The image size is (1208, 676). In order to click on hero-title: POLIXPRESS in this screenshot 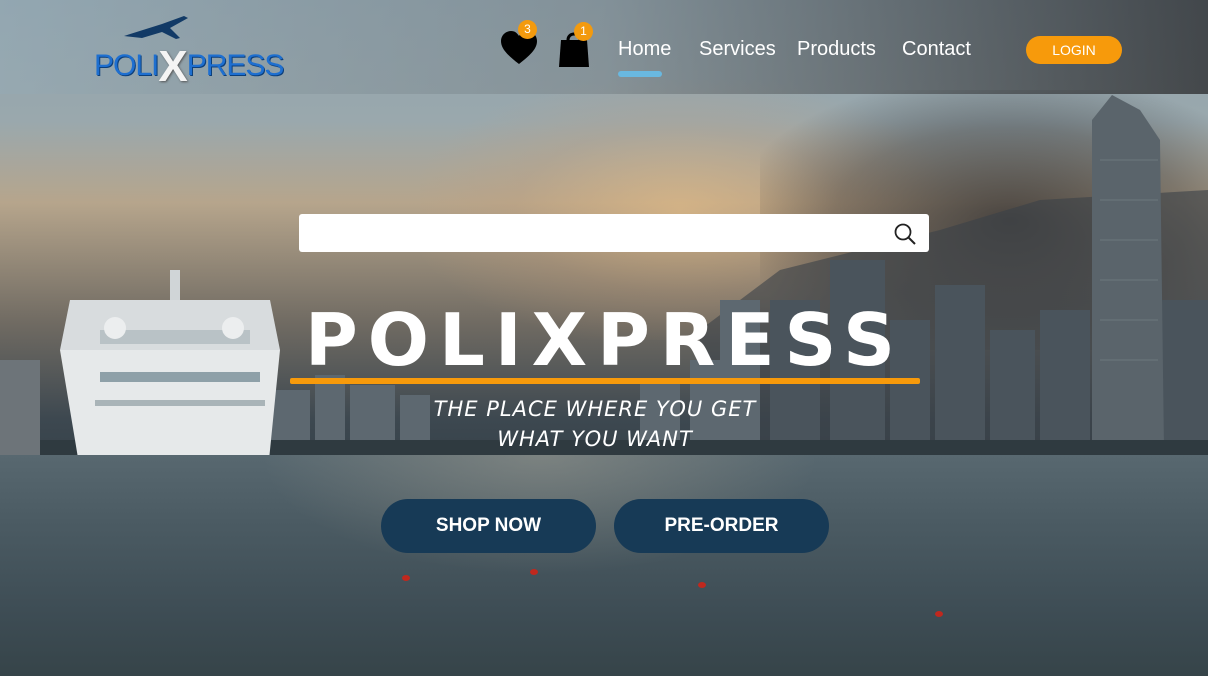, I will do `click(605, 340)`.